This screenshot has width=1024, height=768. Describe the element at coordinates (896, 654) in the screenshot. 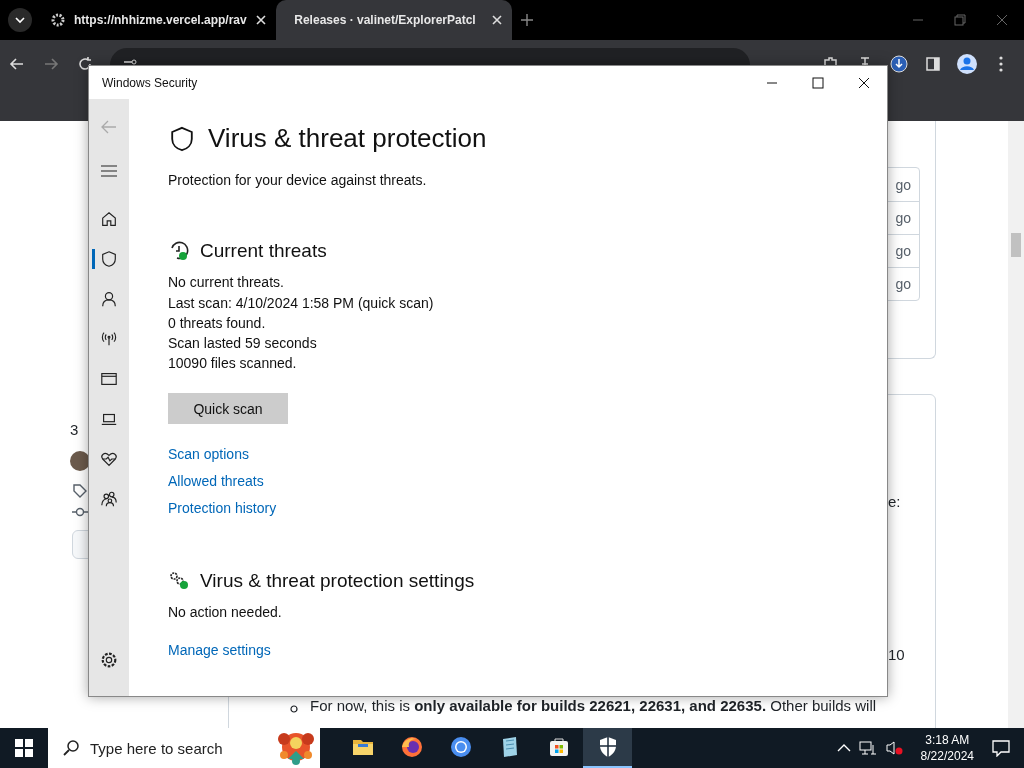

I see `text-fragment: 10` at that location.